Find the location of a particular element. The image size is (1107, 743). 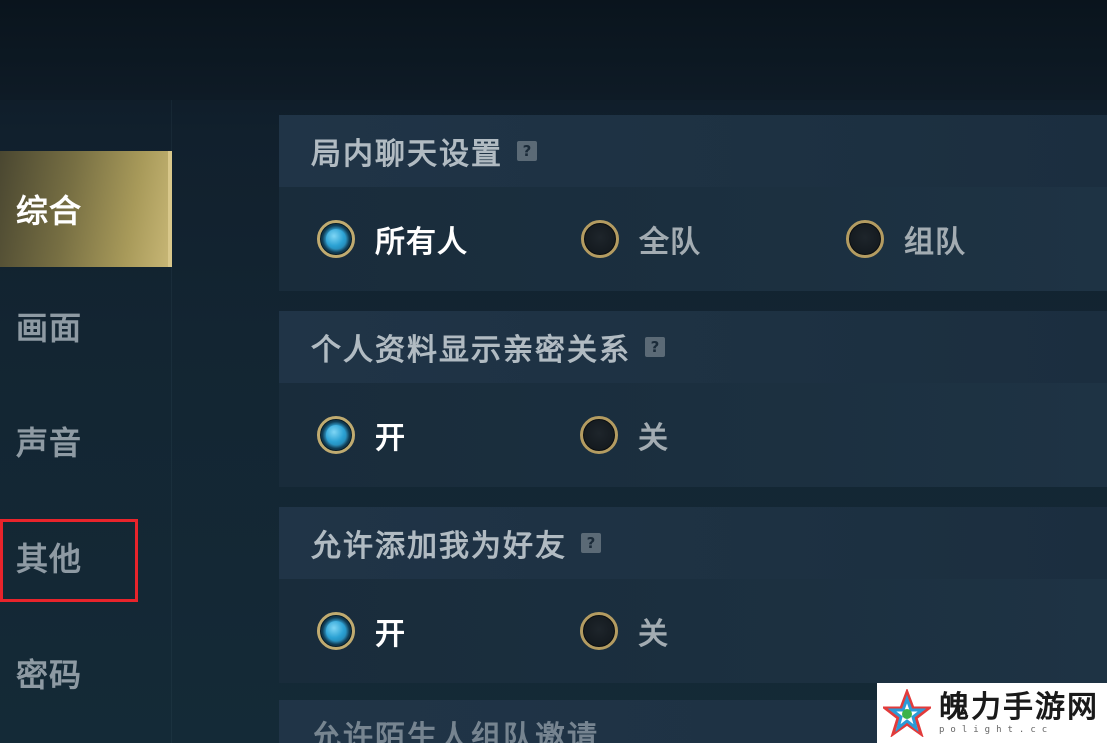

radio-option-party: 组队 is located at coordinates (906, 239).